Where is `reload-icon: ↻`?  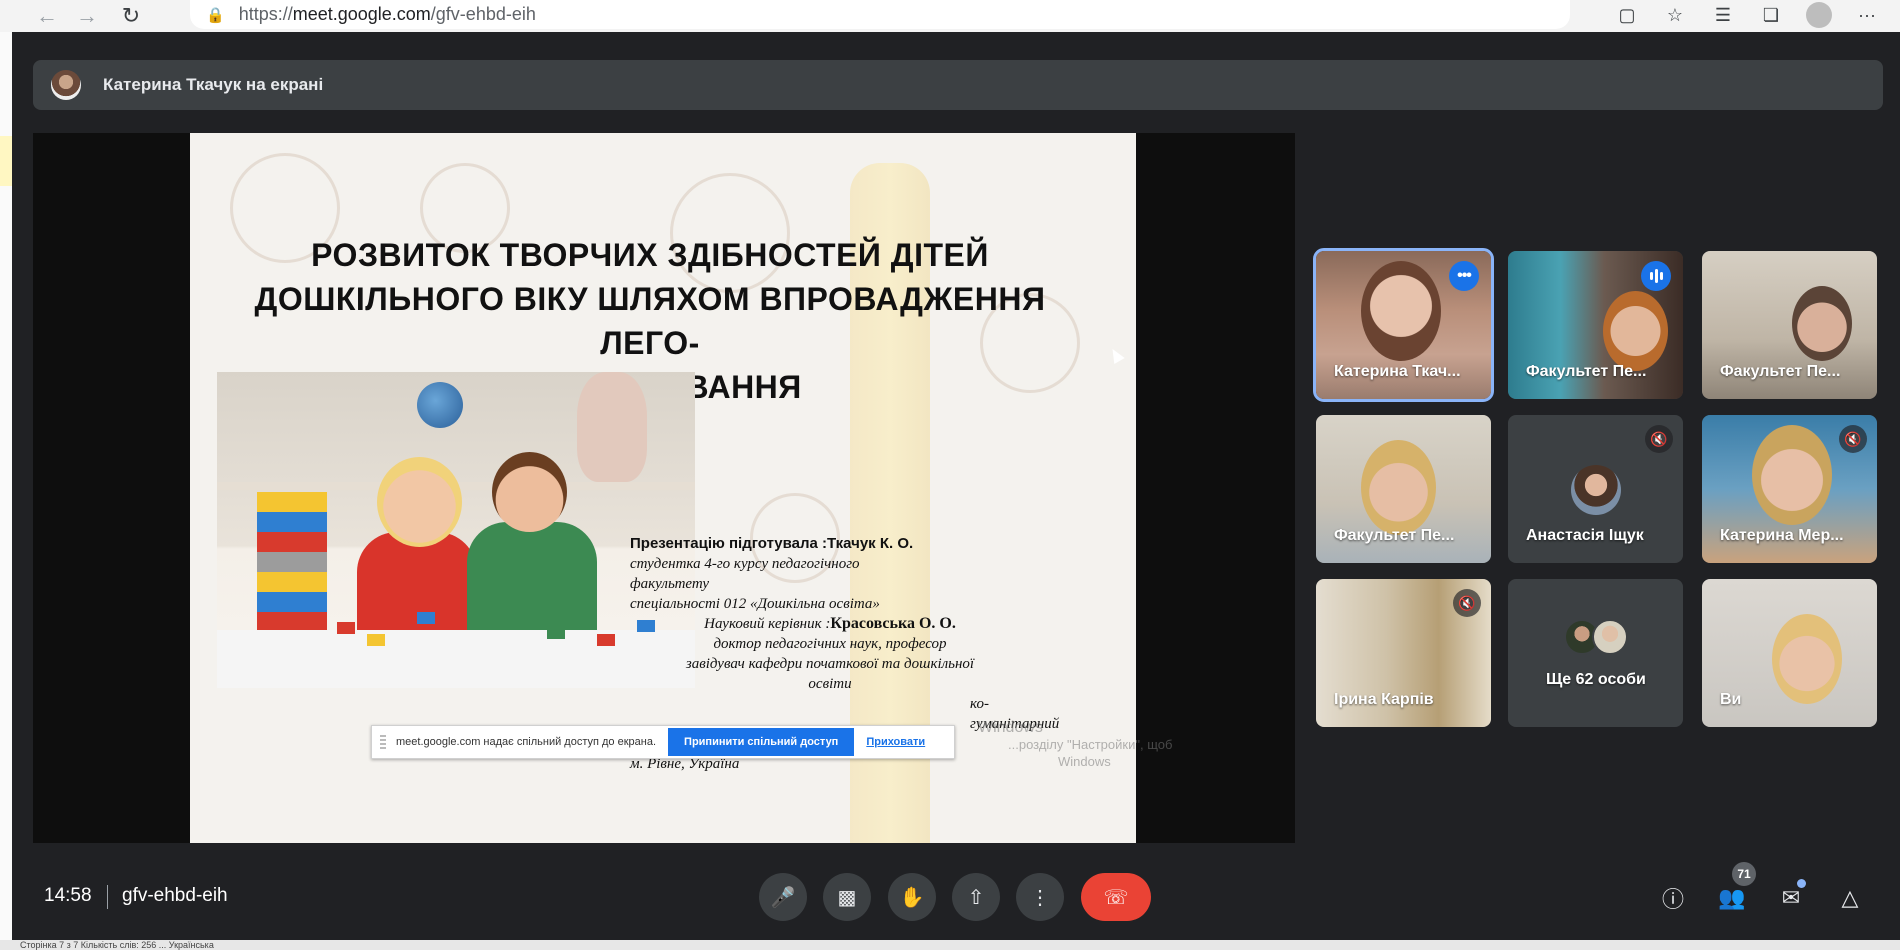
reload-icon: ↻ is located at coordinates (131, 16).